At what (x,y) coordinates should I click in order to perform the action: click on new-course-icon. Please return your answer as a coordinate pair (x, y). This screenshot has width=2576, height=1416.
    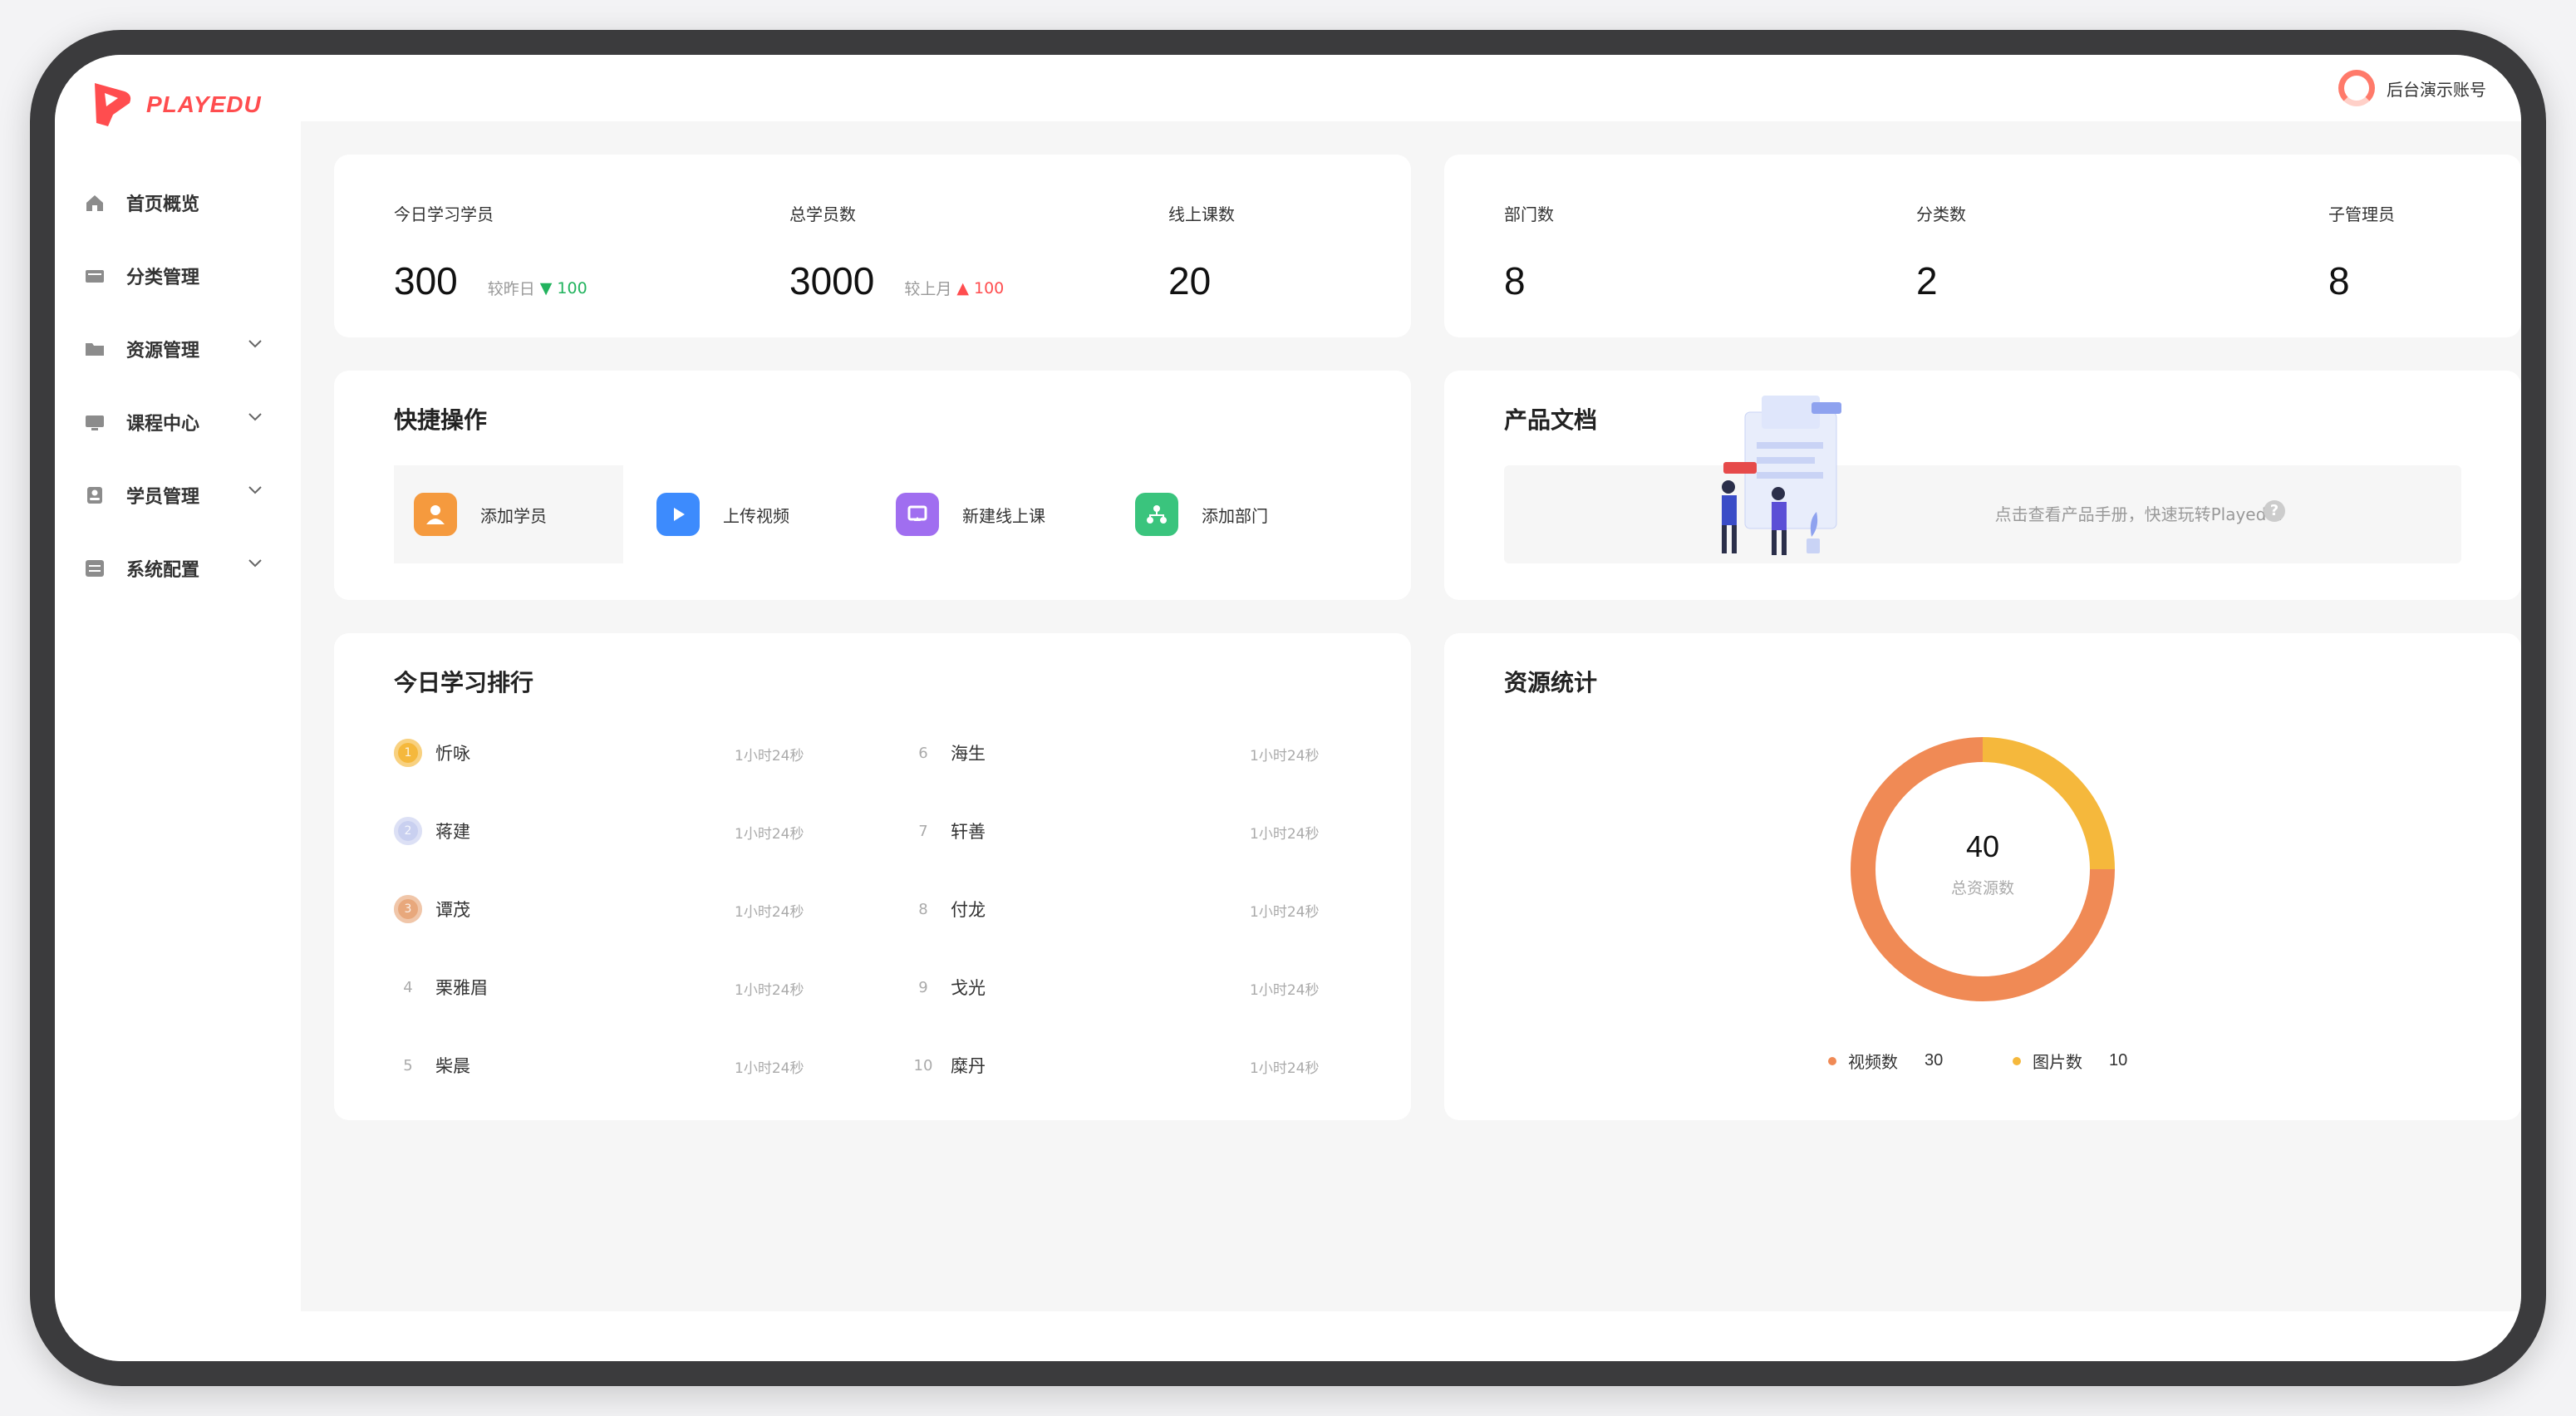
    Looking at the image, I should click on (917, 514).